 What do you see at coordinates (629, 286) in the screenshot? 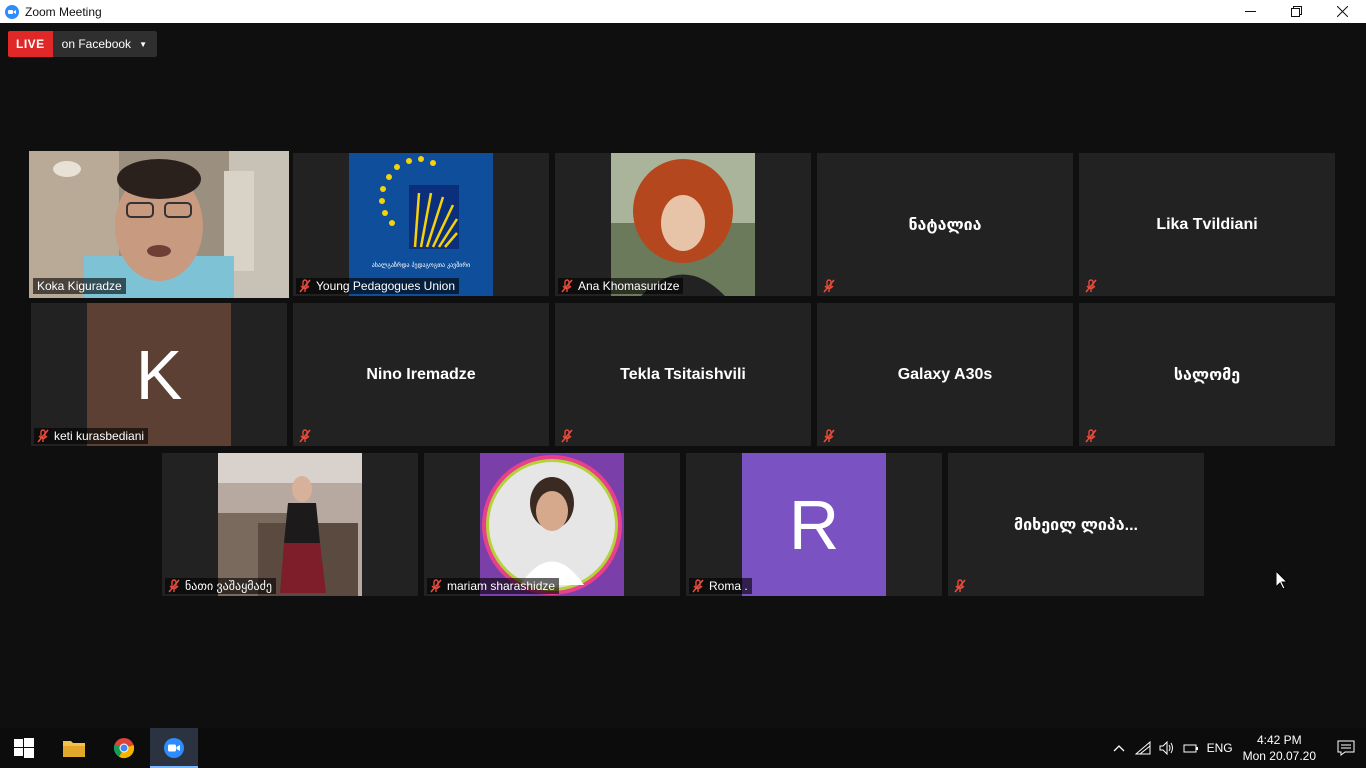
I see `participant-name: Ana Khomasuridze` at bounding box center [629, 286].